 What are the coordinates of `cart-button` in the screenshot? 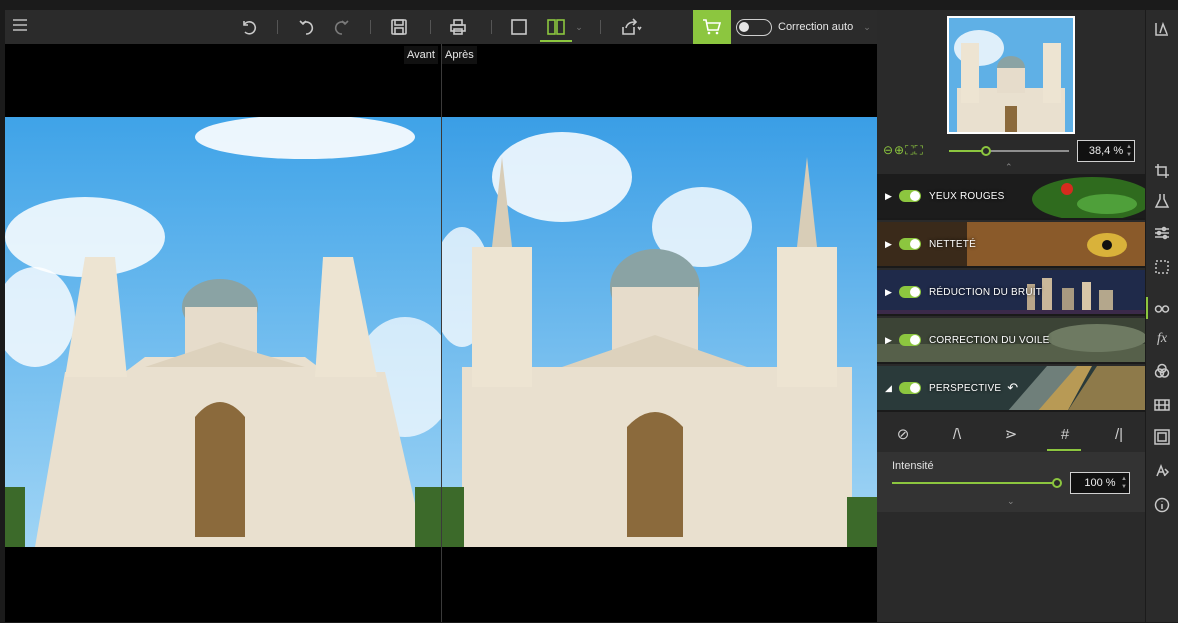 It's located at (712, 27).